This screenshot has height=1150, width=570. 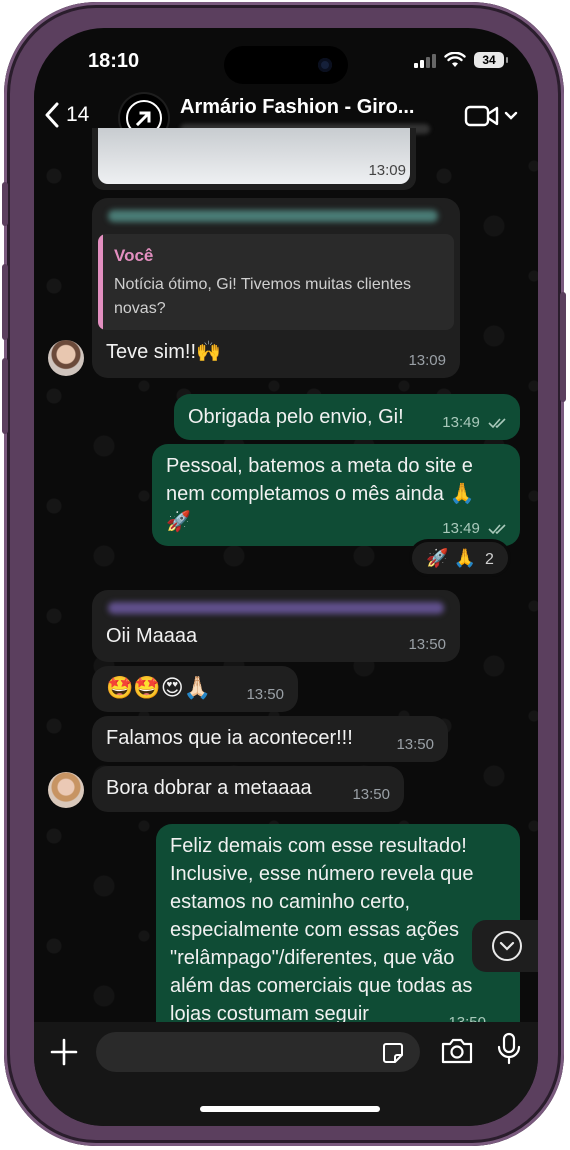 What do you see at coordinates (152, 636) in the screenshot?
I see `message-text: Oii Maaaa` at bounding box center [152, 636].